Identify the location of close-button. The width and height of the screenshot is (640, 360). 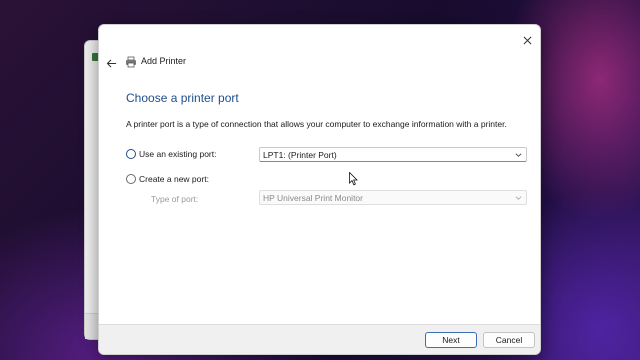
(527, 40).